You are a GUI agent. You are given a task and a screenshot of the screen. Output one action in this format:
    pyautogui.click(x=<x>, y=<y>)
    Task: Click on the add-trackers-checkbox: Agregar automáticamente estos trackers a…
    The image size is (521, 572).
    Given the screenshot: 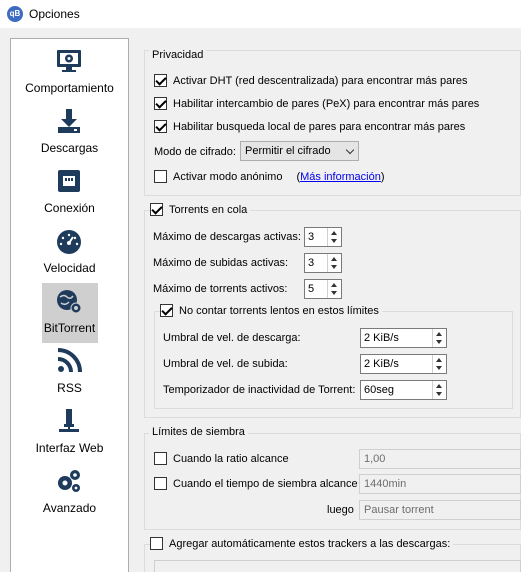 What is the action you would take?
    pyautogui.click(x=302, y=543)
    